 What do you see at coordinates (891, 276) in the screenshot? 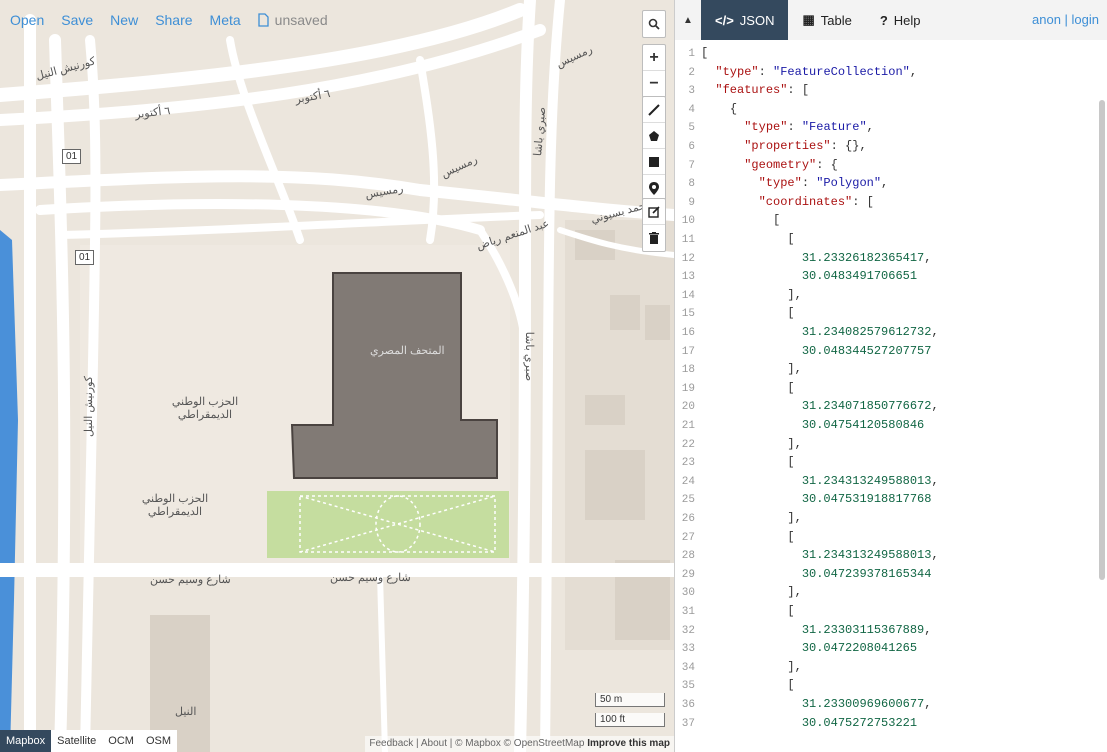
I see `code-line: 13 30.0483491706651` at bounding box center [891, 276].